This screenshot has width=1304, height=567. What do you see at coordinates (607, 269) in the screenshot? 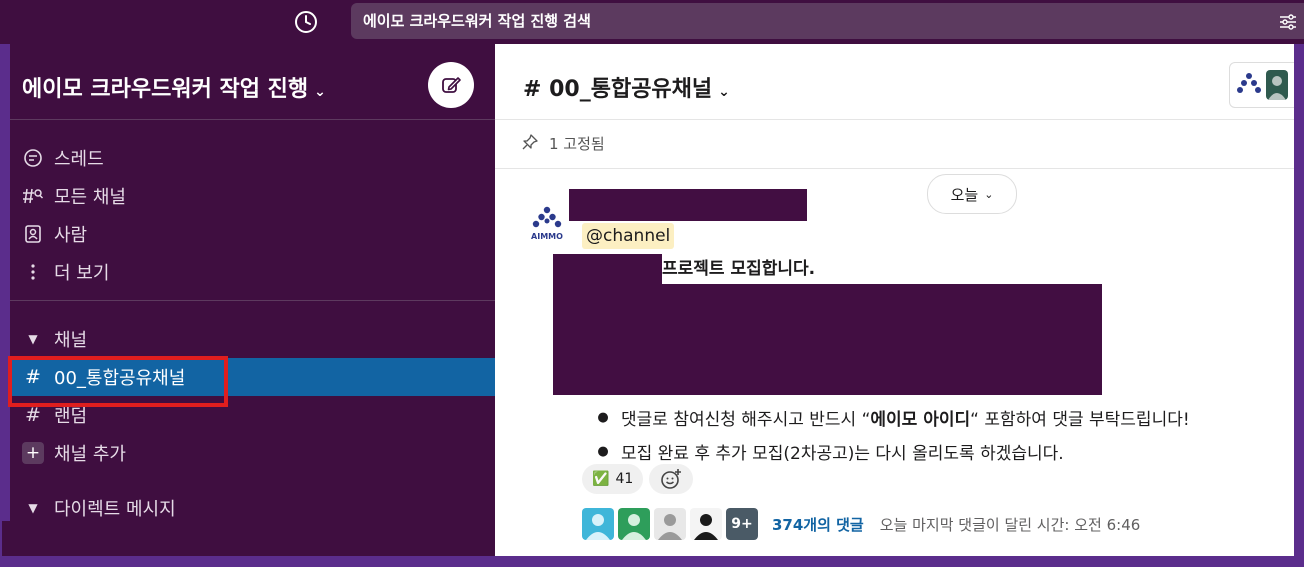
I see `redacted-text` at bounding box center [607, 269].